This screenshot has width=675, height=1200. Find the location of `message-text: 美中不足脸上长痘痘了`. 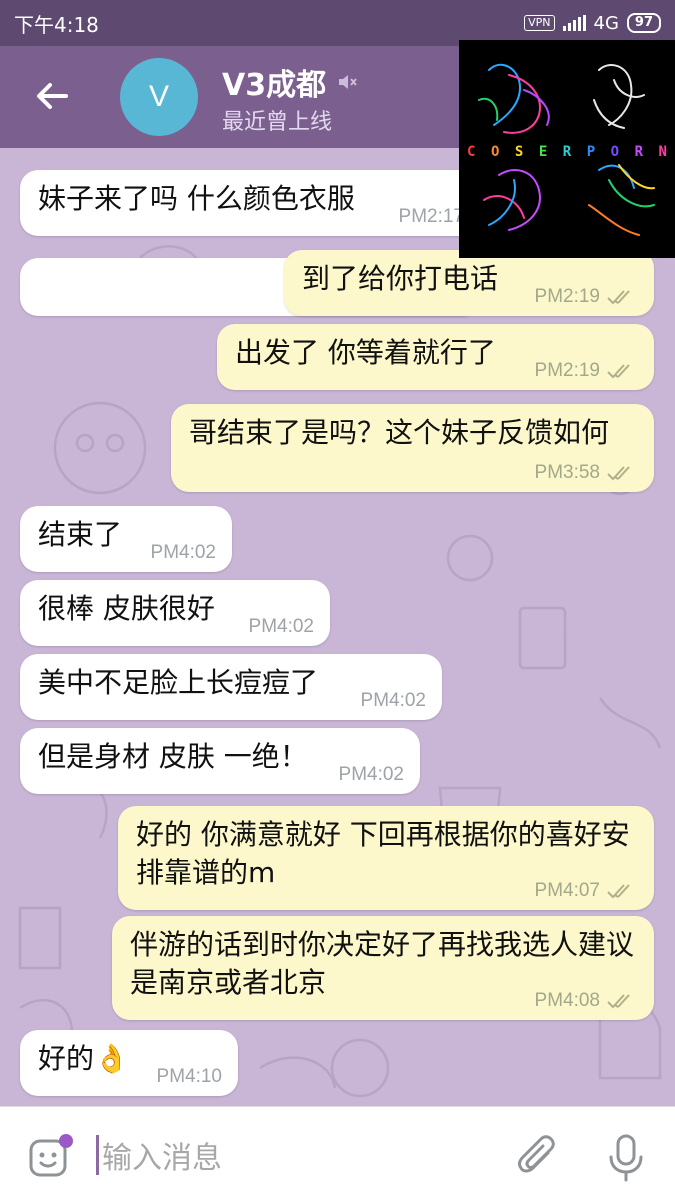

message-text: 美中不足脸上长痘痘了 is located at coordinates (178, 682).